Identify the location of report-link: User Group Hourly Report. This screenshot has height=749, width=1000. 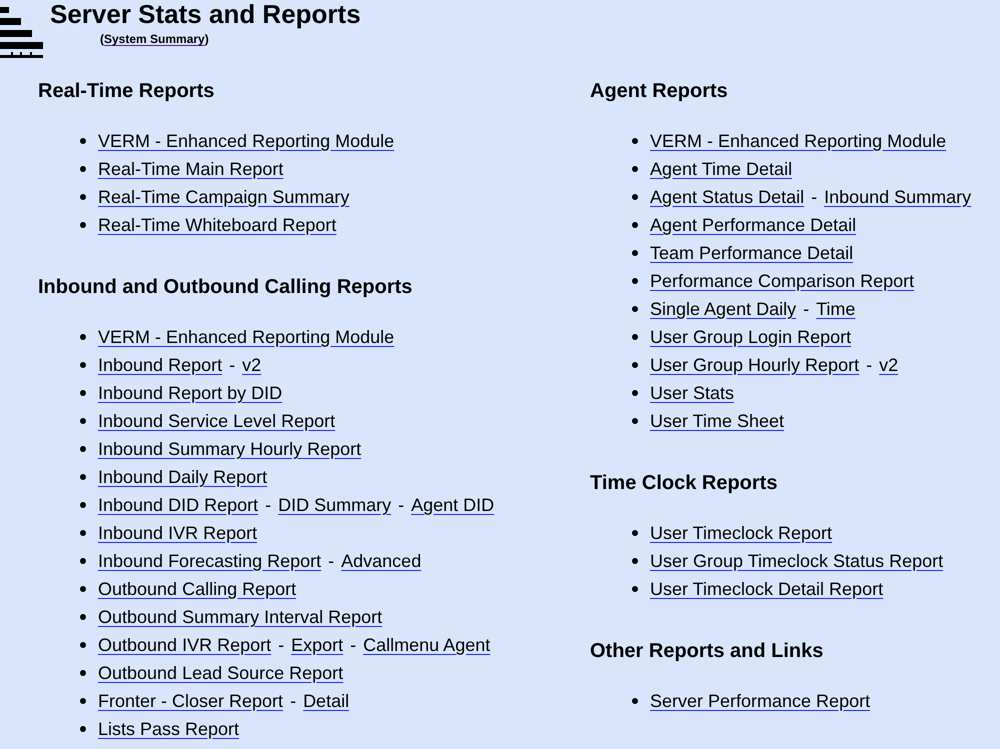
(755, 365).